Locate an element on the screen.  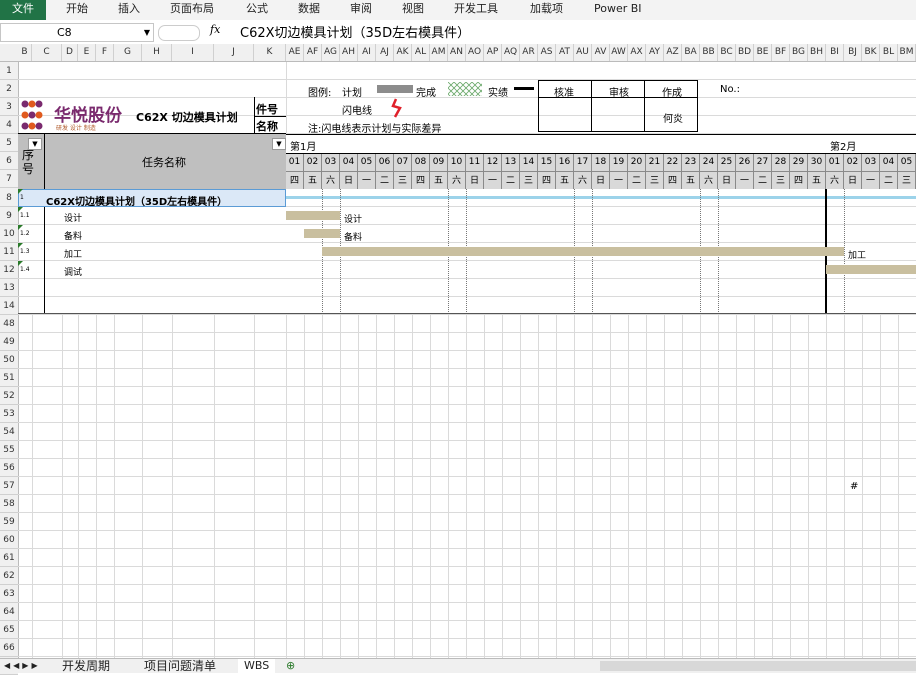
column-header: AV is located at coordinates (601, 52).